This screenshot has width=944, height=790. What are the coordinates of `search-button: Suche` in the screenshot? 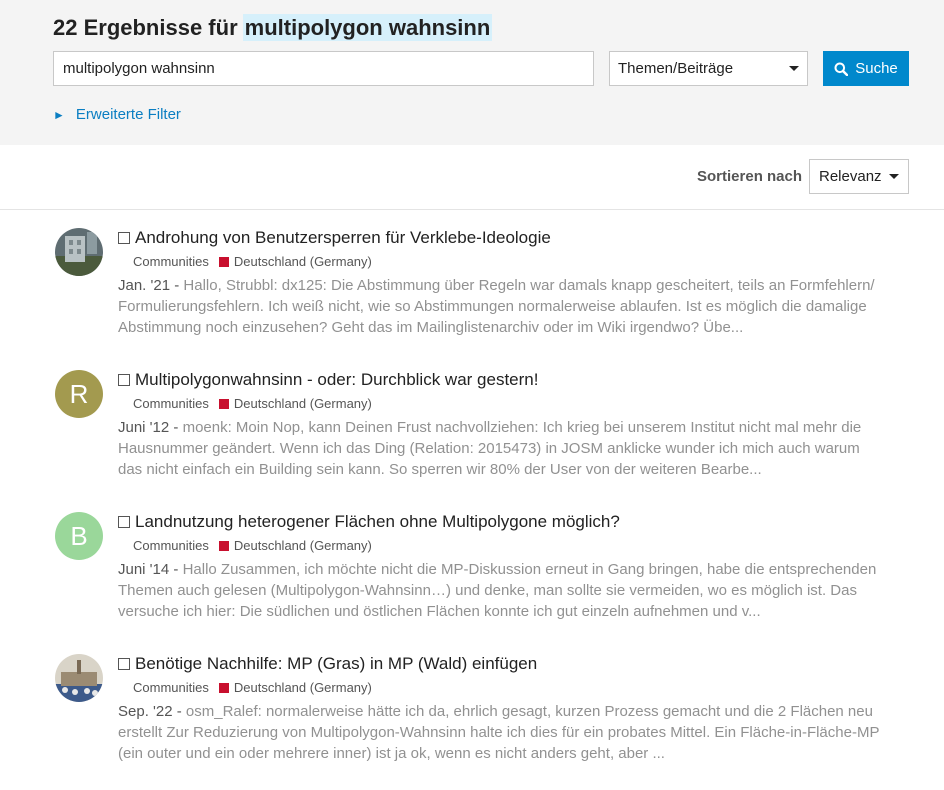 It's located at (866, 68).